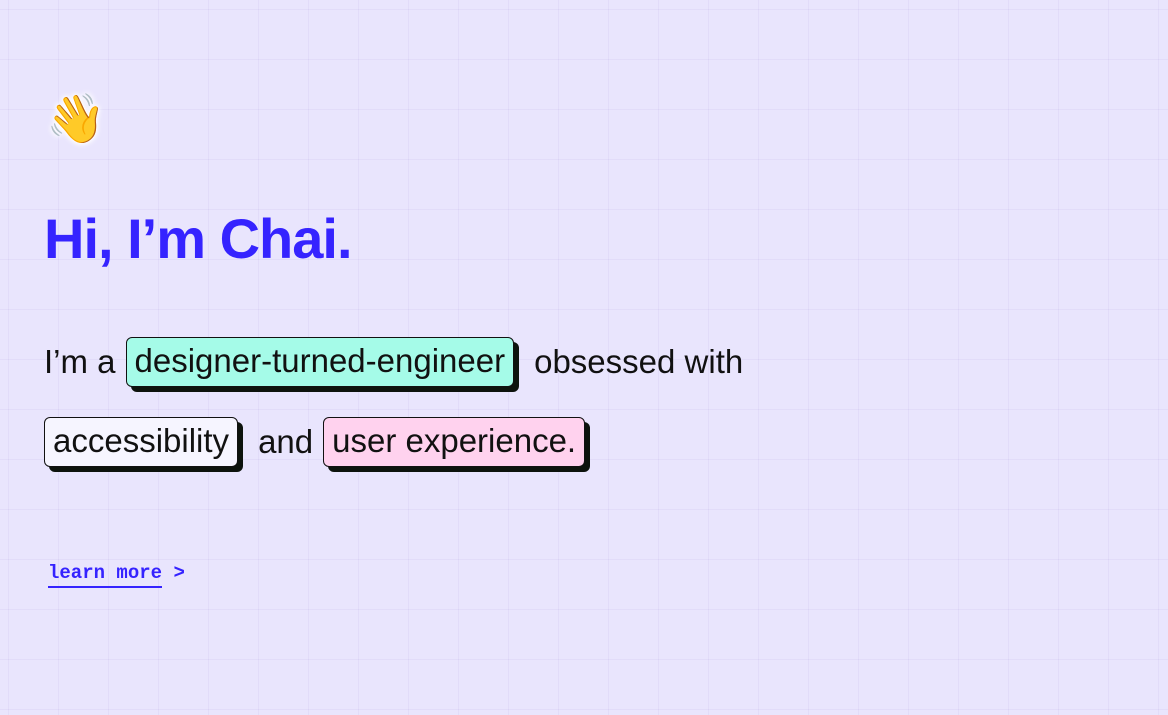 Image resolution: width=1168 pixels, height=715 pixels. I want to click on tag-user-experience: user experience., so click(454, 442).